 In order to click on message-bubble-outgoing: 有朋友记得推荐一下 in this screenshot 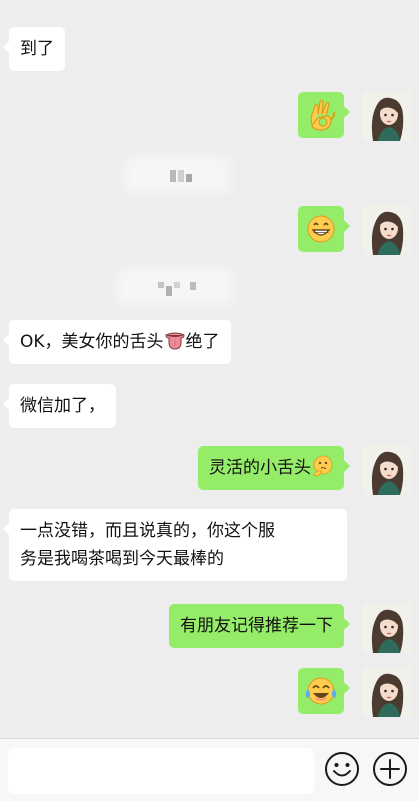, I will do `click(259, 626)`.